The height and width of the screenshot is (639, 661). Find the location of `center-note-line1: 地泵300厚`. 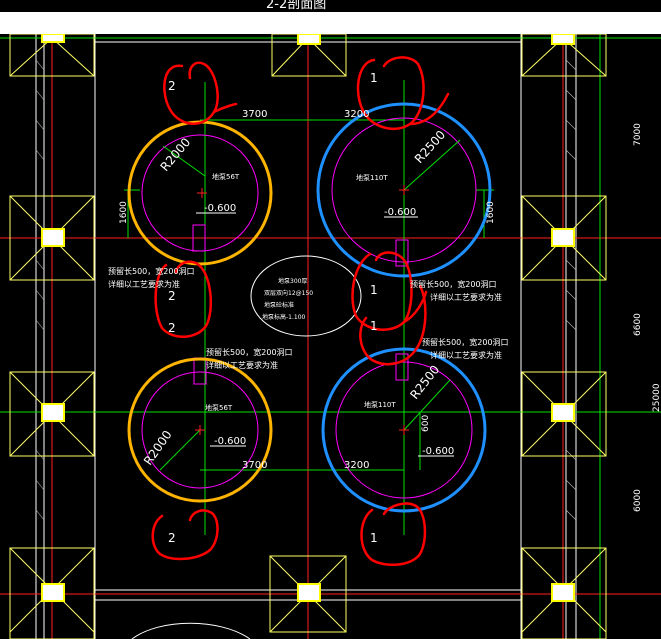

center-note-line1: 地泵300厚 is located at coordinates (292, 281).